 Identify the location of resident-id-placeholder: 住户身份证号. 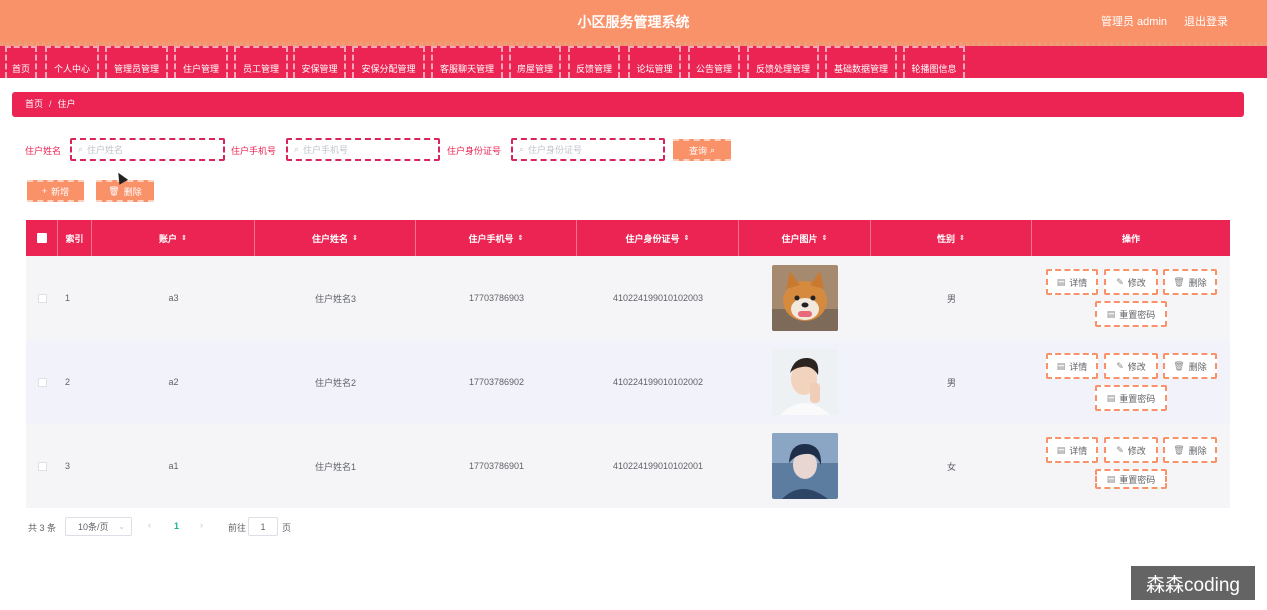
(555, 150).